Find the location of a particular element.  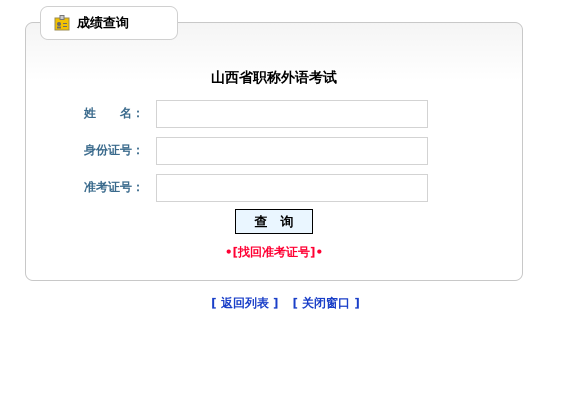

field-label: 身份证号： is located at coordinates (114, 150).